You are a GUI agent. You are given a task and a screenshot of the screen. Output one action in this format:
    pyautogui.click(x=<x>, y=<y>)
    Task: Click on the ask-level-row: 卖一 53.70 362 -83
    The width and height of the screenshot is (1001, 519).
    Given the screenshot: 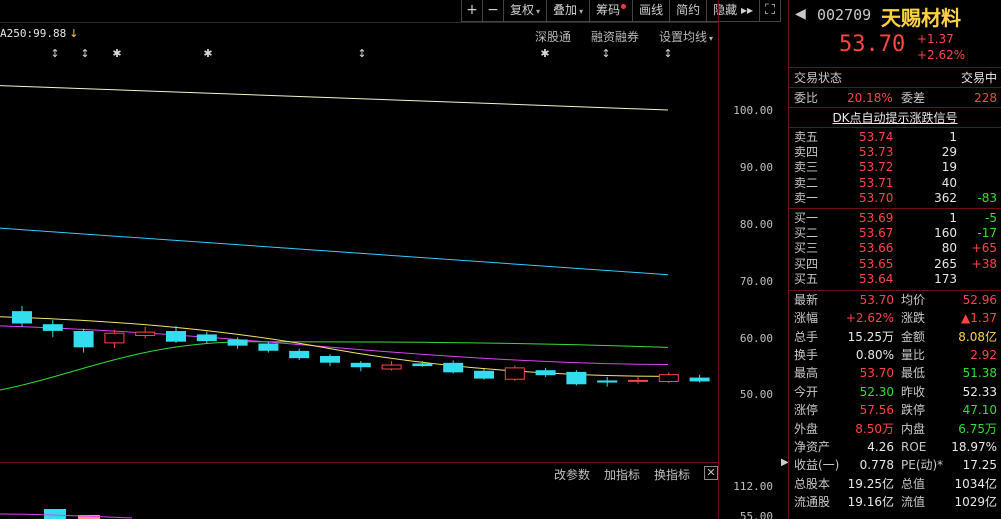 What is the action you would take?
    pyautogui.click(x=895, y=198)
    